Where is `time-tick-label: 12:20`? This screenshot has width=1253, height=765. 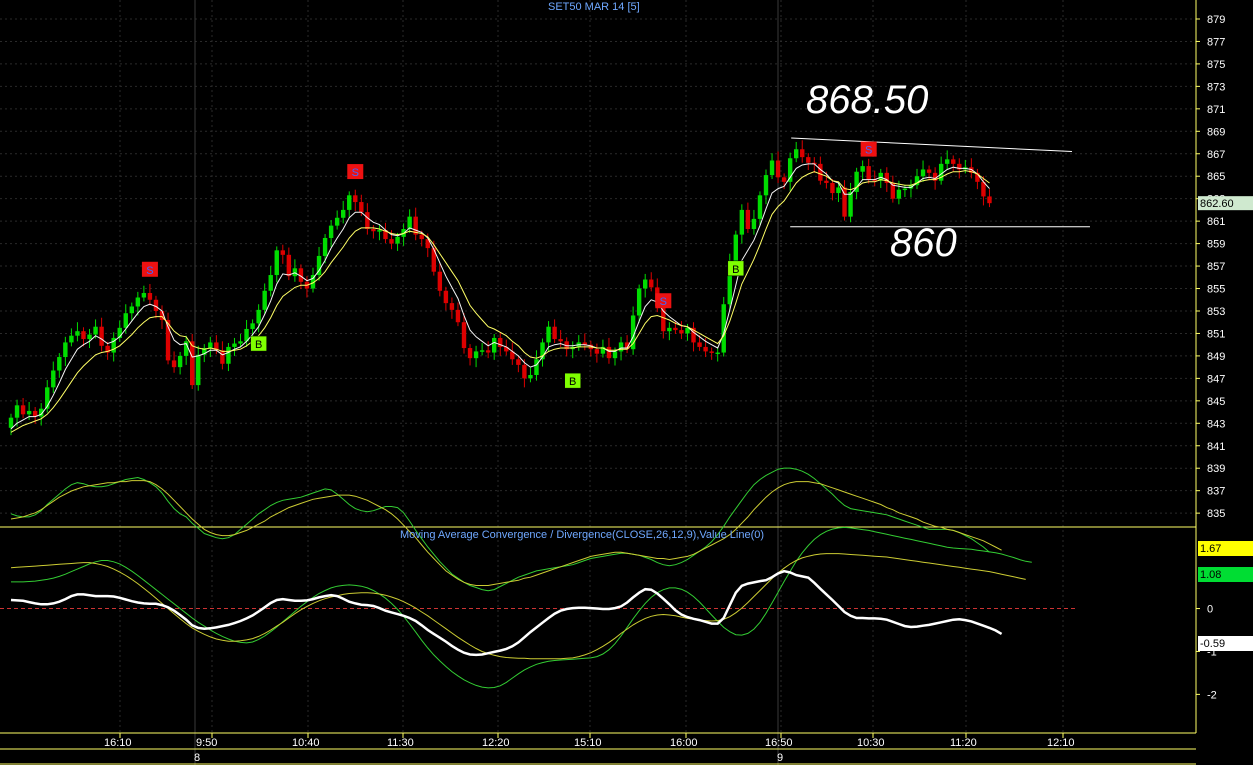 time-tick-label: 12:20 is located at coordinates (496, 743).